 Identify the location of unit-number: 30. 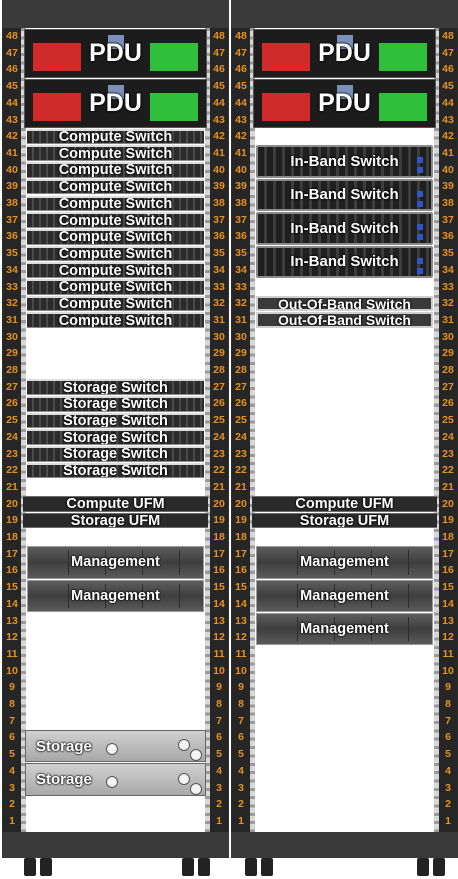
(241, 336).